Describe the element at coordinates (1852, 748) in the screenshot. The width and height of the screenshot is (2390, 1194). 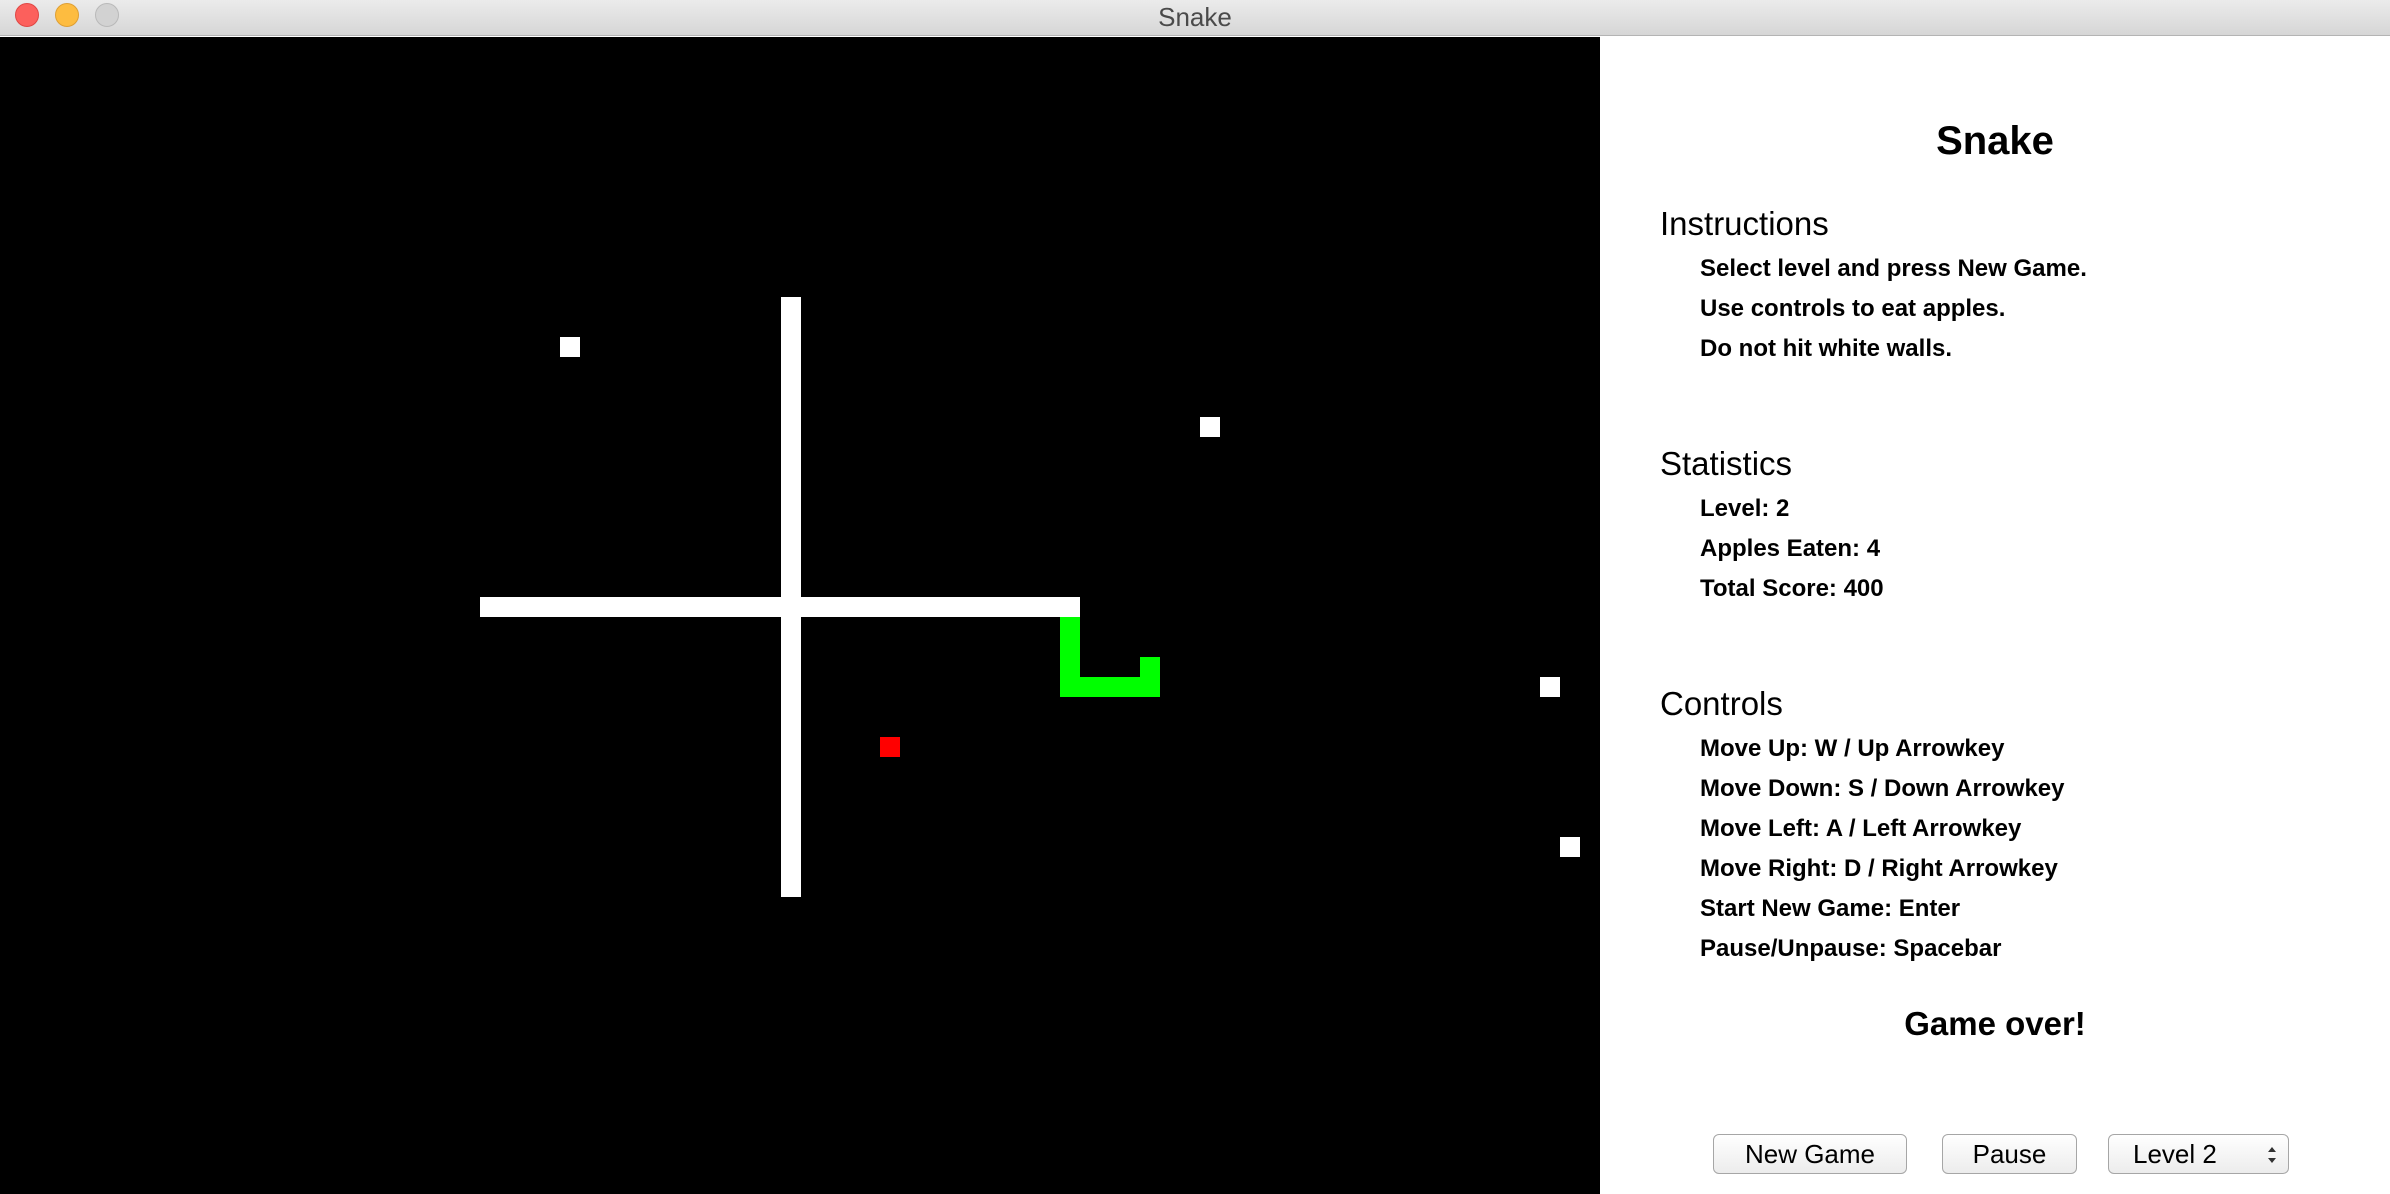
I see `control-line: Move Up: W / Up Arrowkey` at that location.